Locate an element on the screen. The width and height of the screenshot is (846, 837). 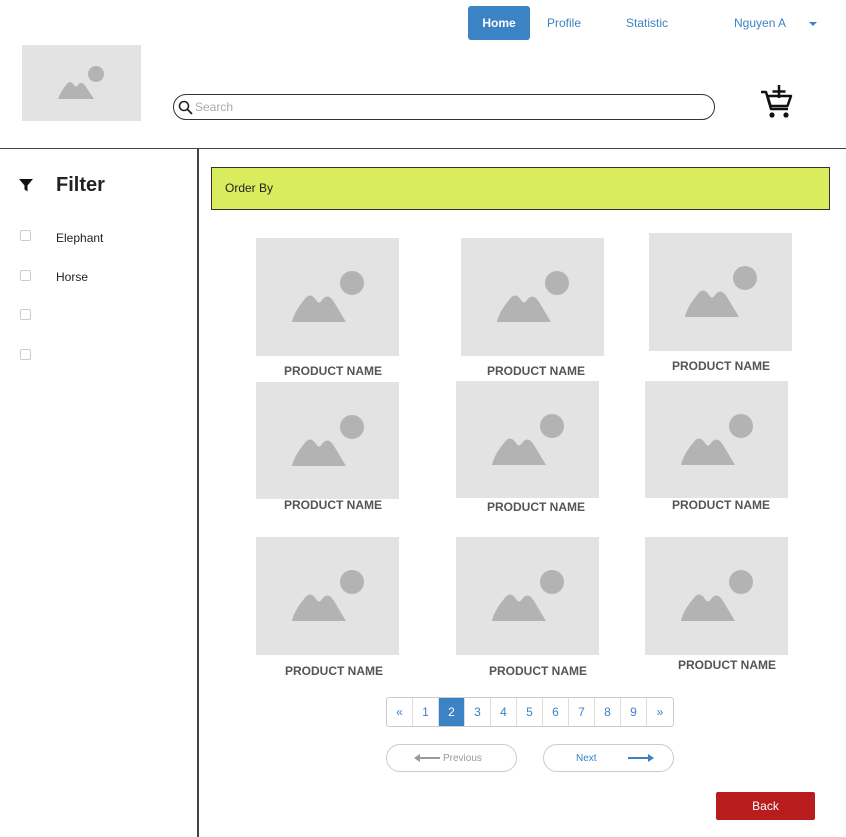
search-placeholder: Search is located at coordinates (214, 107).